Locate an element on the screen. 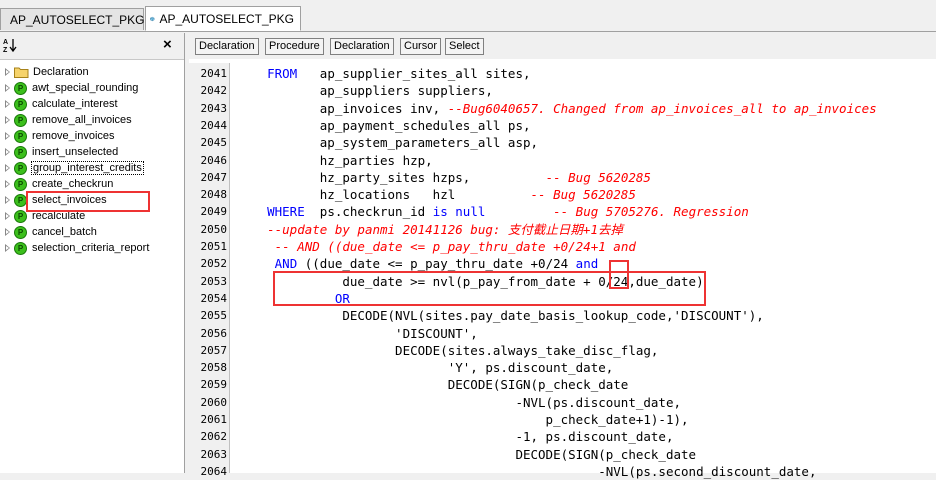 Image resolution: width=936 pixels, height=480 pixels. line-number: 2056 is located at coordinates (214, 333).